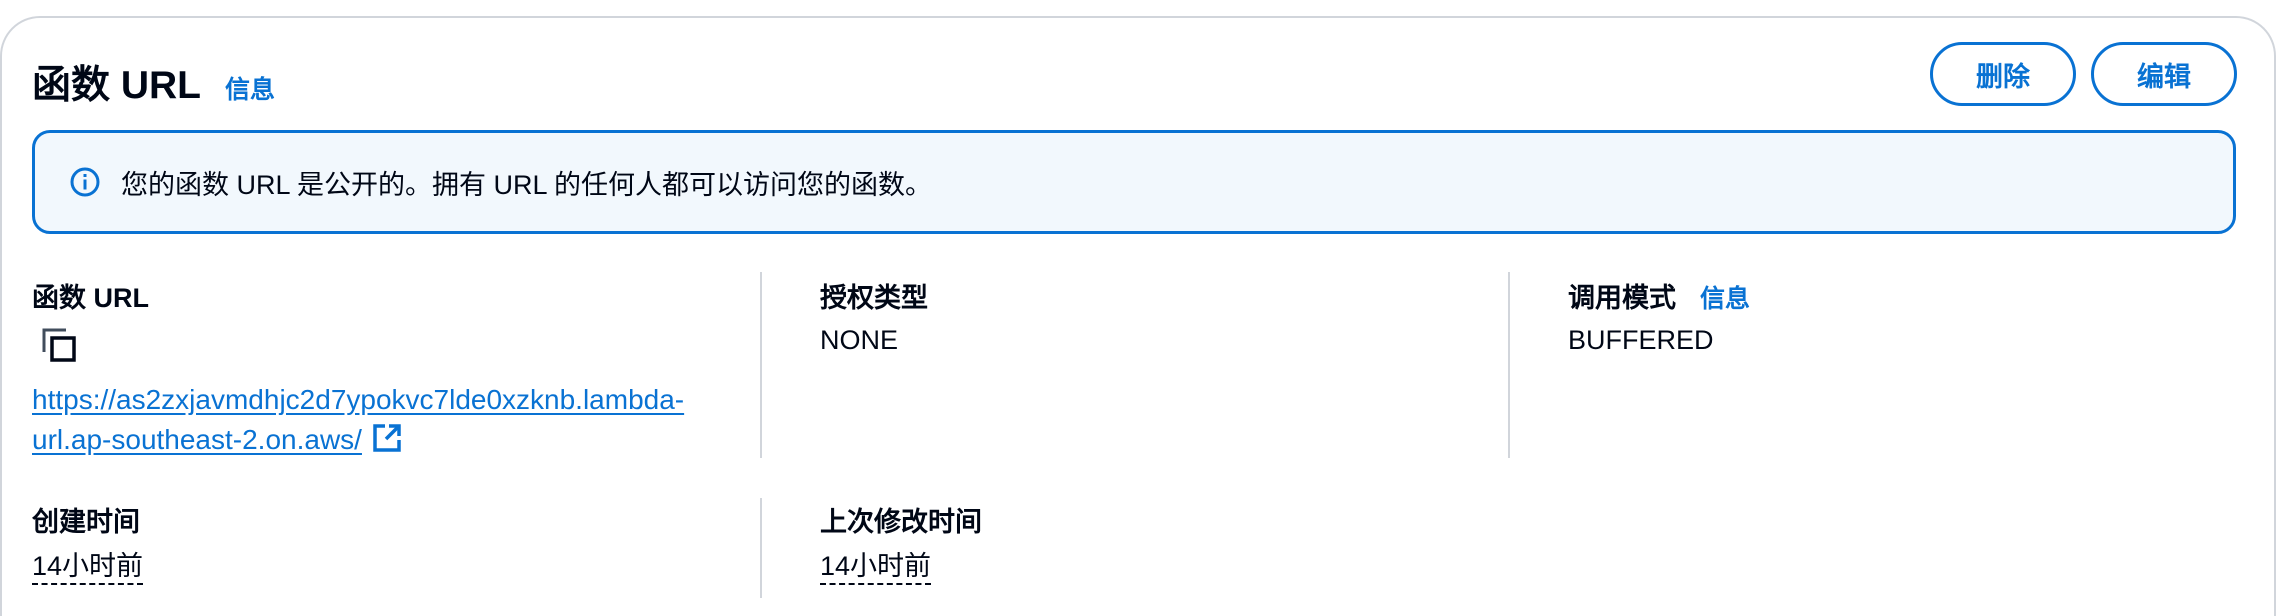  What do you see at coordinates (88, 567) in the screenshot?
I see `created-value: 14小时前` at bounding box center [88, 567].